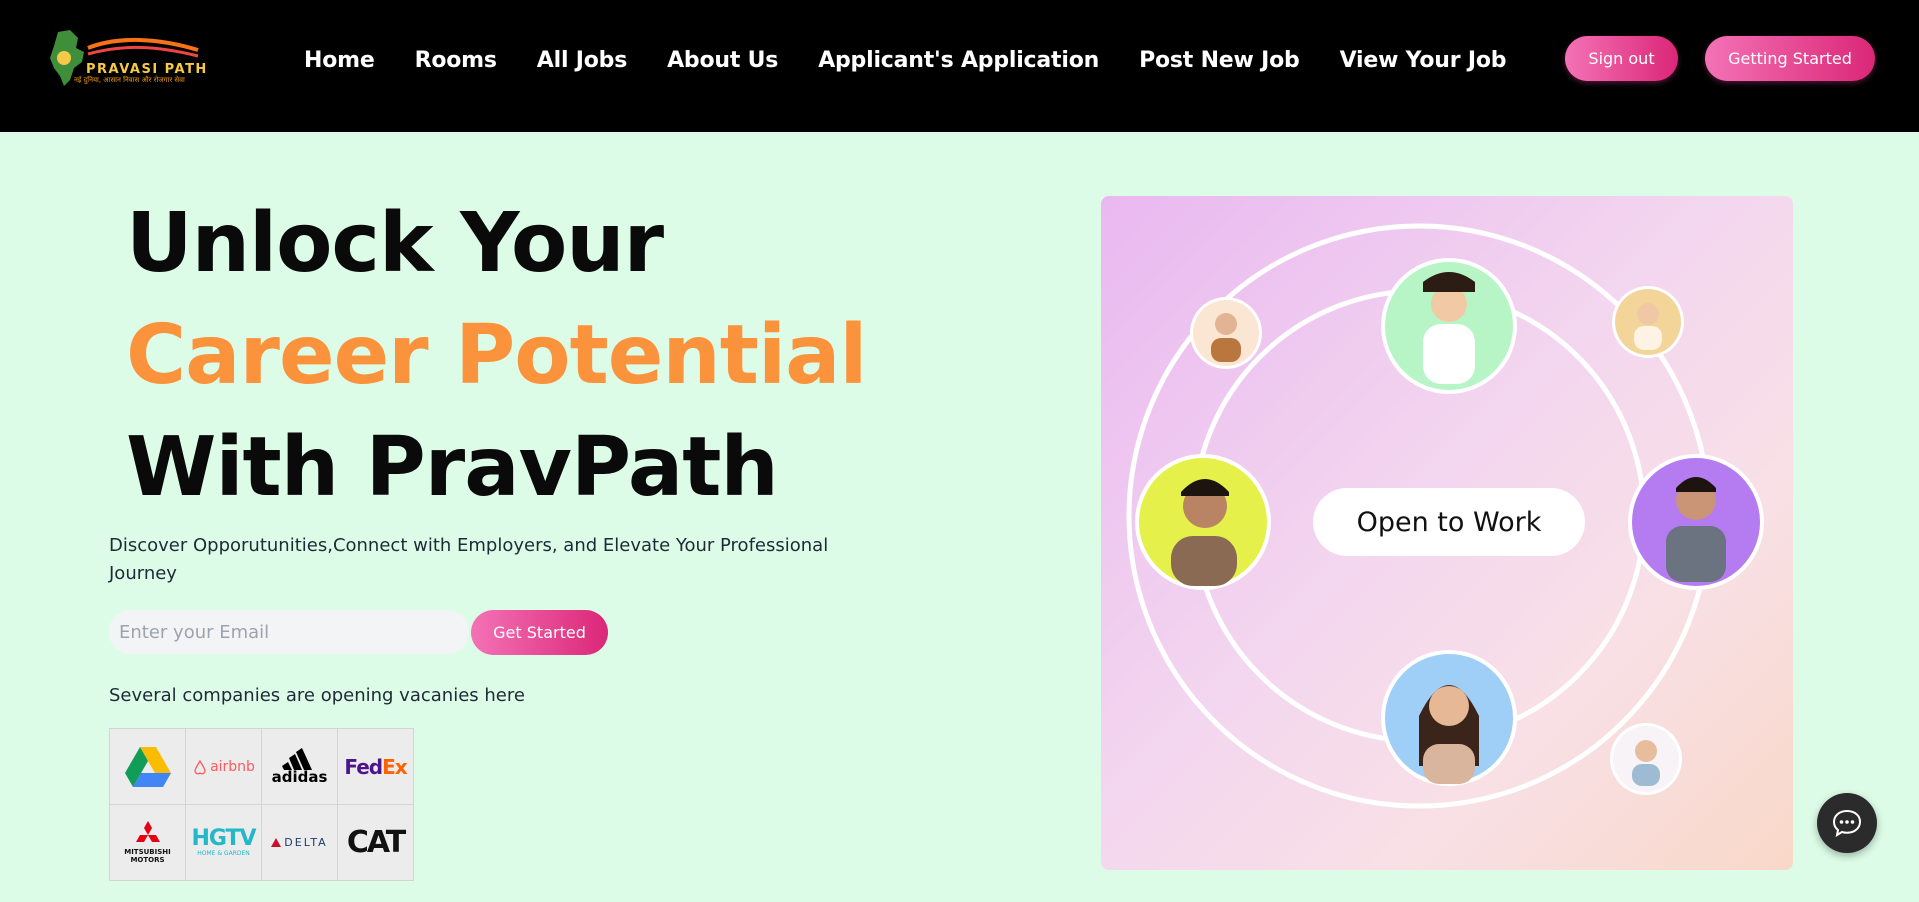 This screenshot has height=902, width=1919. Describe the element at coordinates (1646, 759) in the screenshot. I see `avatar-small-bottom-right` at that location.